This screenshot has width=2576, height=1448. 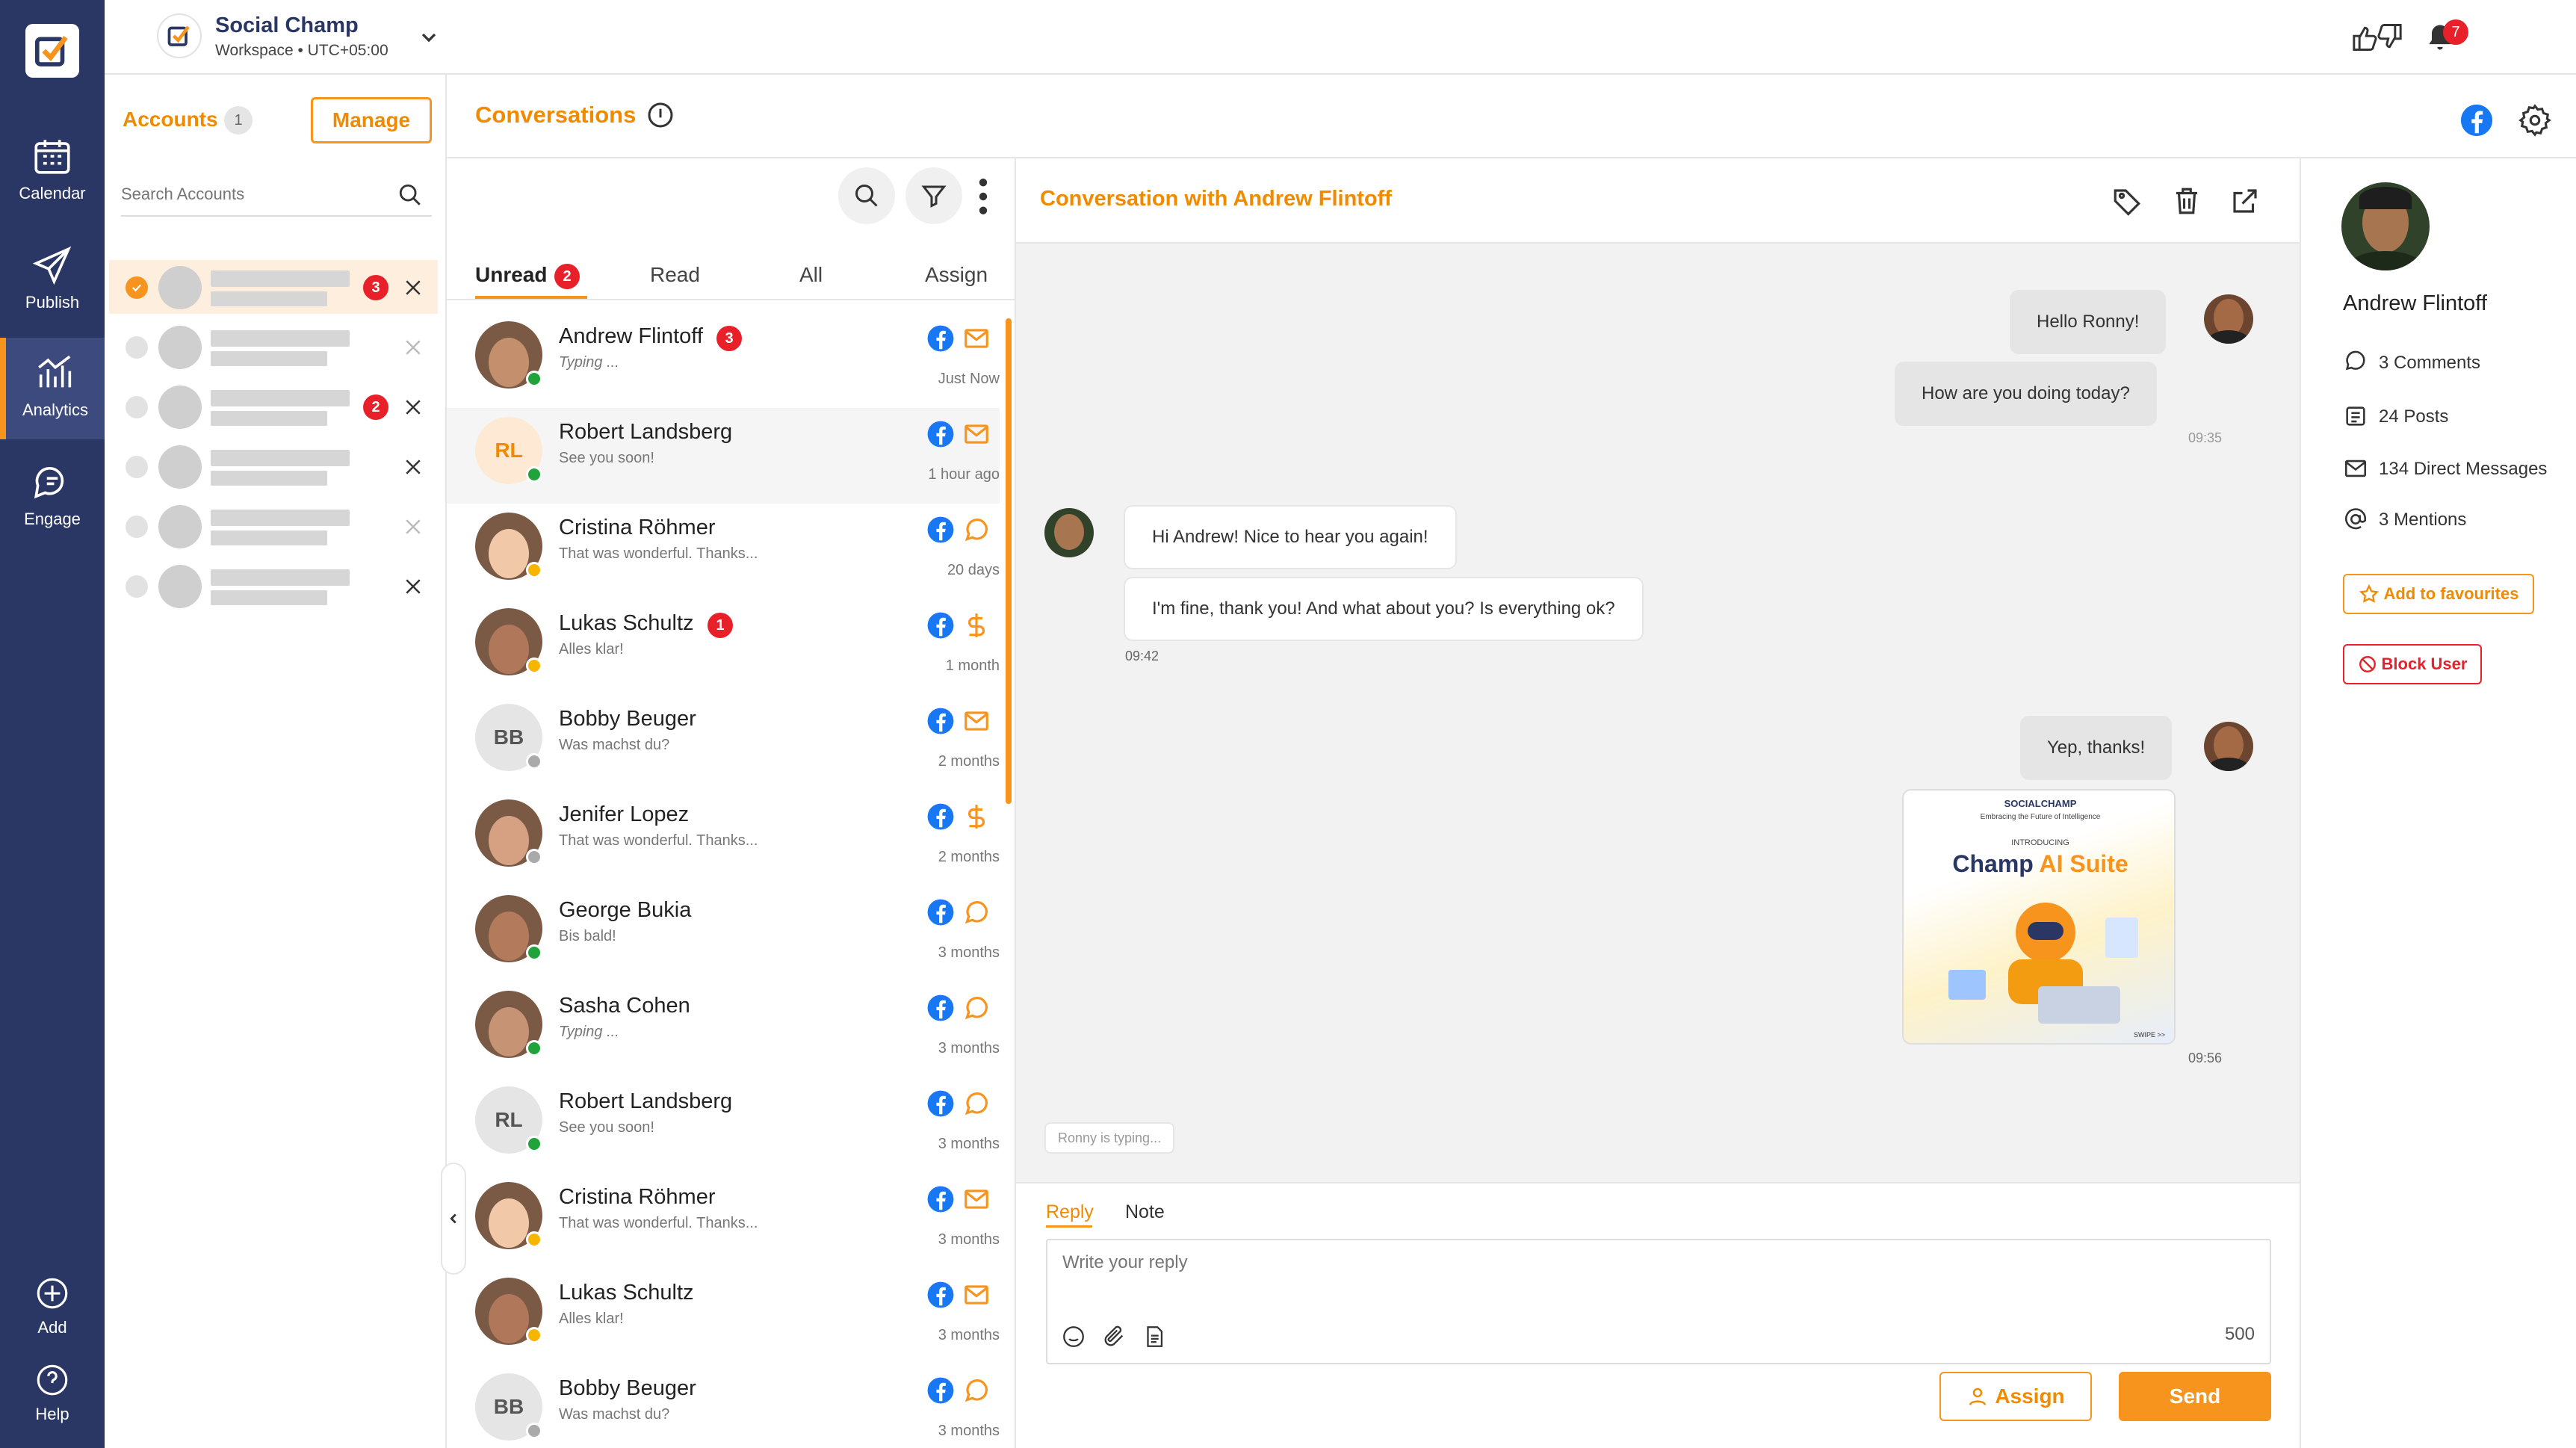 What do you see at coordinates (2040, 817) in the screenshot?
I see `image-tagline: Embracing the Future of Intelligence` at bounding box center [2040, 817].